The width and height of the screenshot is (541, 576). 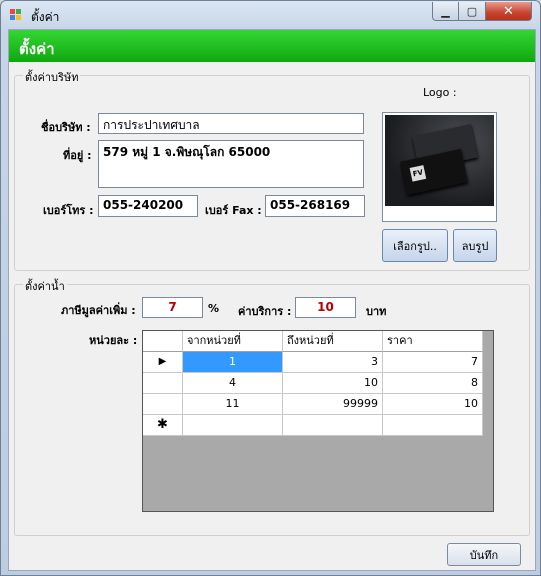 What do you see at coordinates (98, 310) in the screenshot?
I see `vat-label: ภาษีมูลค่าเพิ่ม :` at bounding box center [98, 310].